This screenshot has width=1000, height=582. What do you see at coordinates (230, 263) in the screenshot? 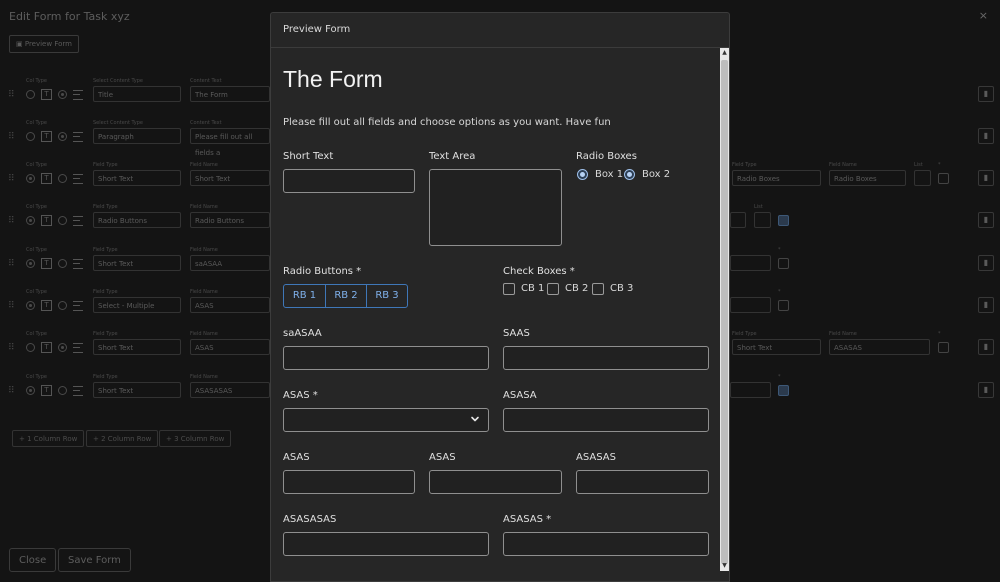
I see `name-input: saASAA` at bounding box center [230, 263].